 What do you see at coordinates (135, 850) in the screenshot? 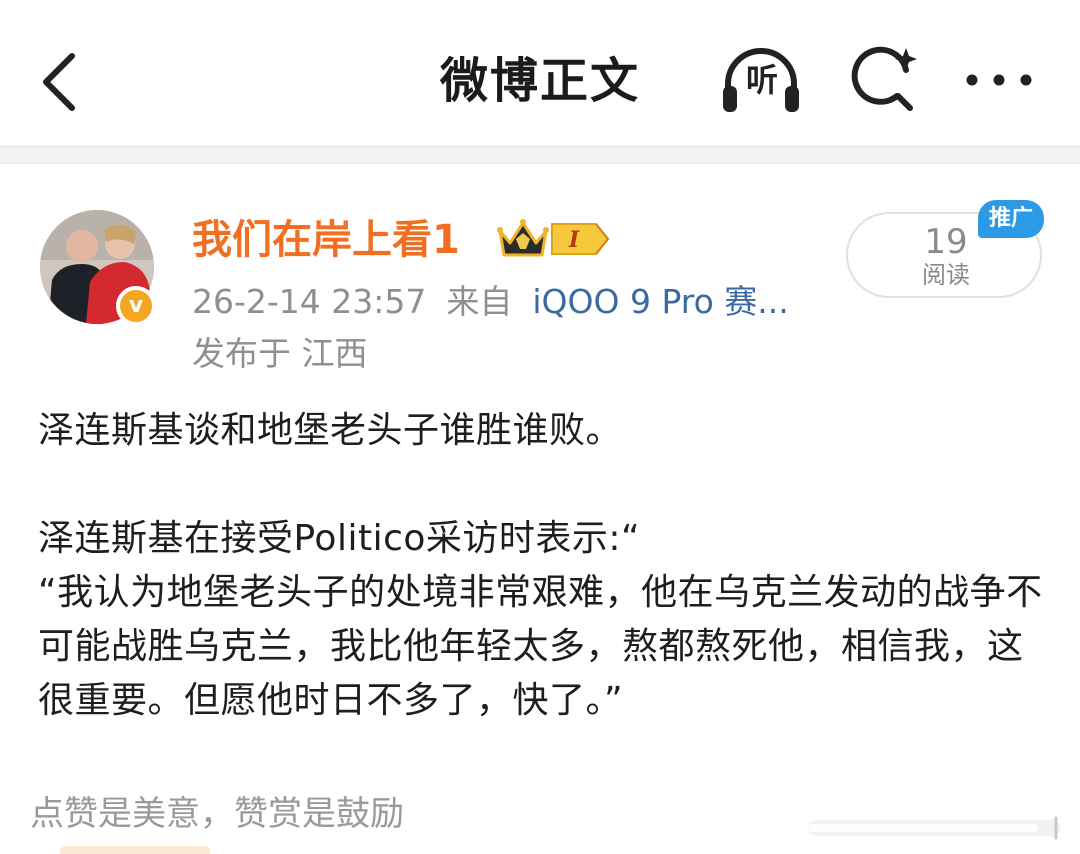
I see `bottom-action-peek` at bounding box center [135, 850].